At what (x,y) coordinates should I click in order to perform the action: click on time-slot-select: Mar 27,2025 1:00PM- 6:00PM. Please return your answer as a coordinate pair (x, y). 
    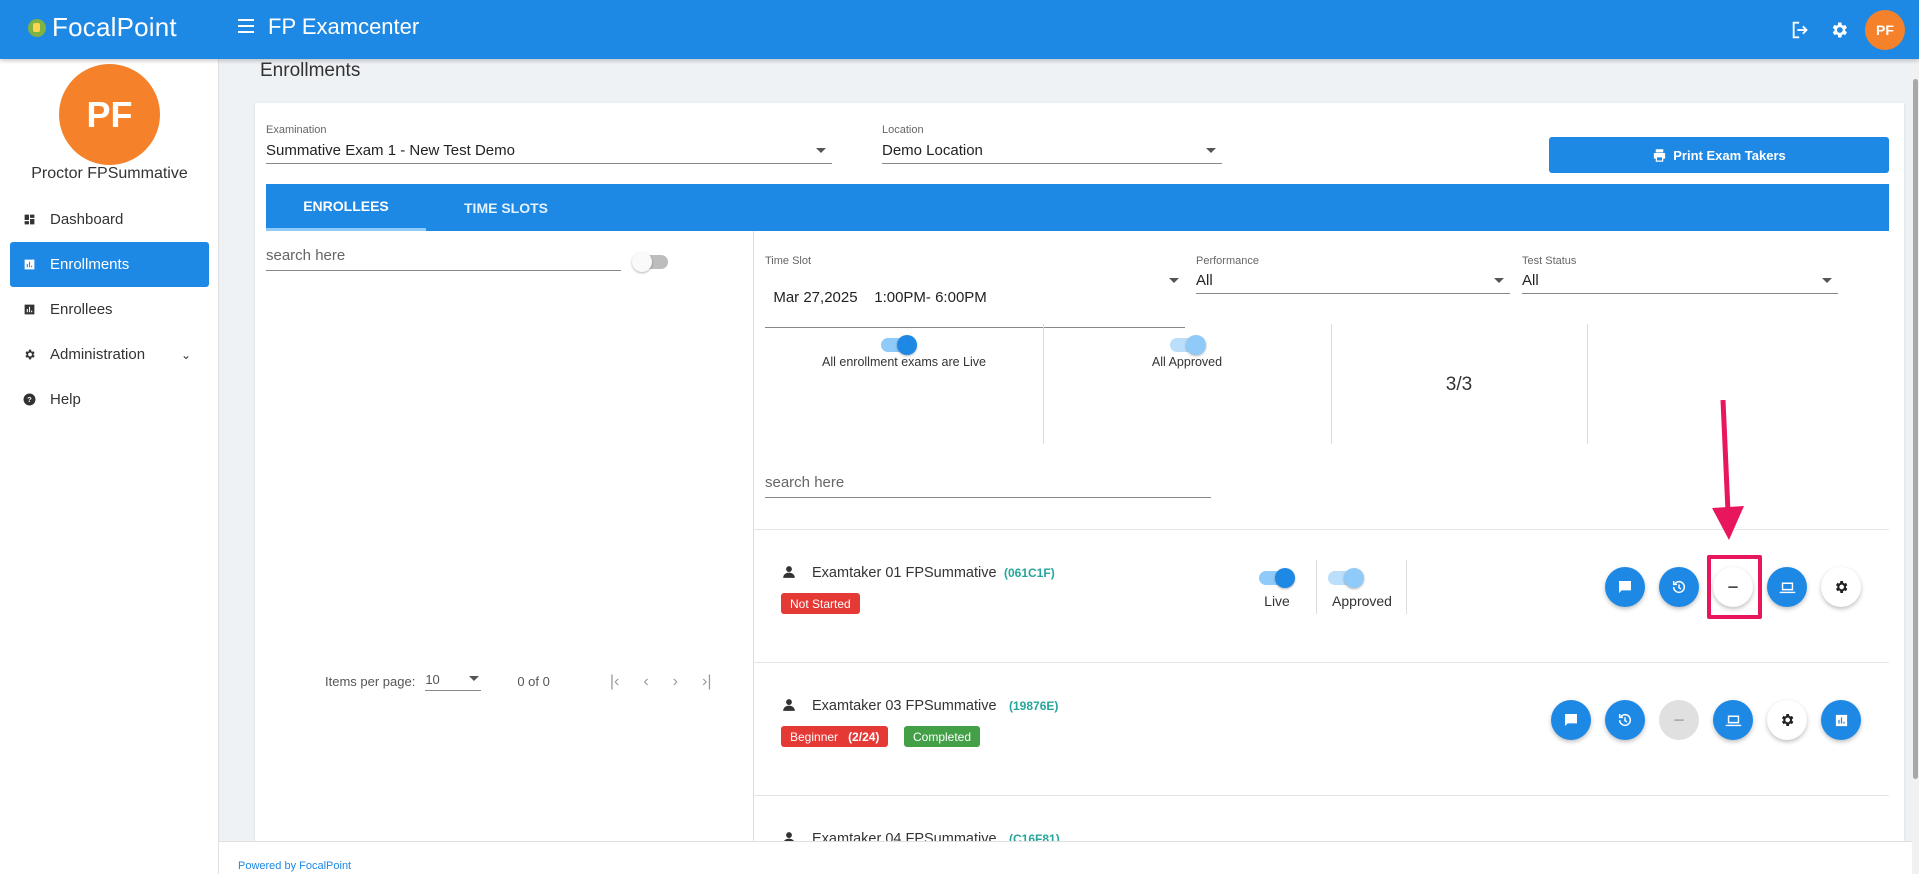
    Looking at the image, I should click on (975, 300).